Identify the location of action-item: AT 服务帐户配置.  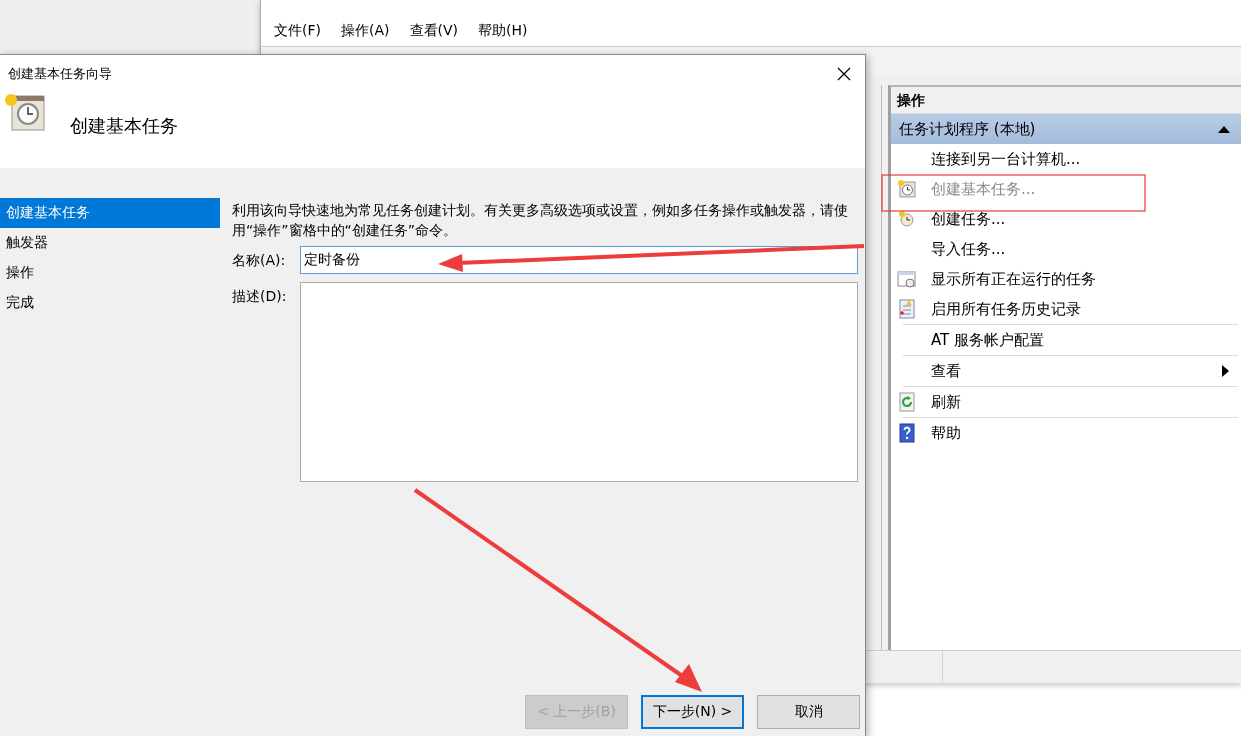
(988, 340).